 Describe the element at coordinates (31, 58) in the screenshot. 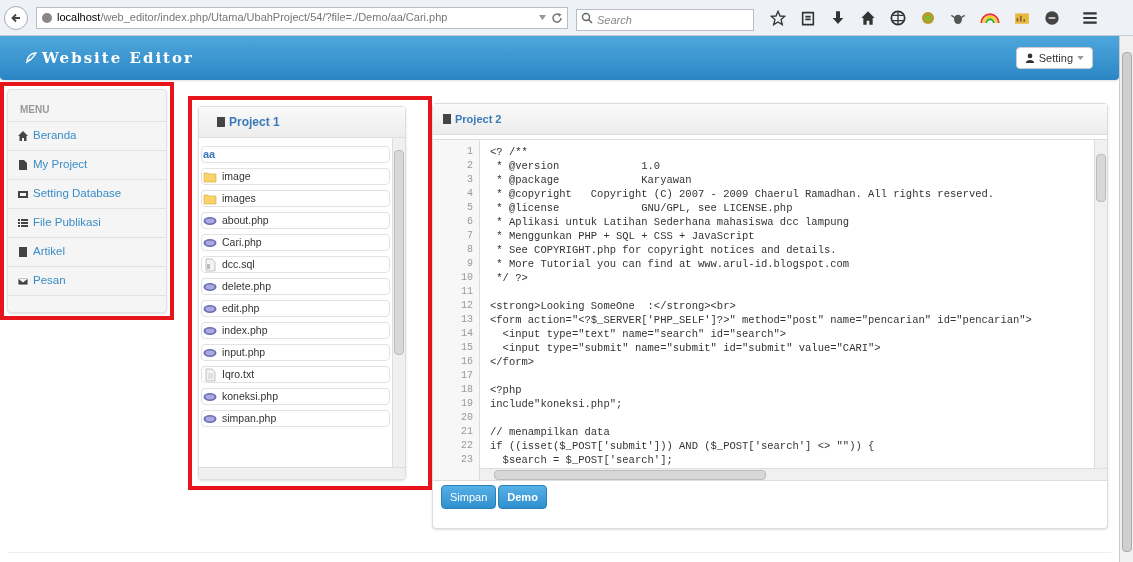

I see `logo-icon` at that location.